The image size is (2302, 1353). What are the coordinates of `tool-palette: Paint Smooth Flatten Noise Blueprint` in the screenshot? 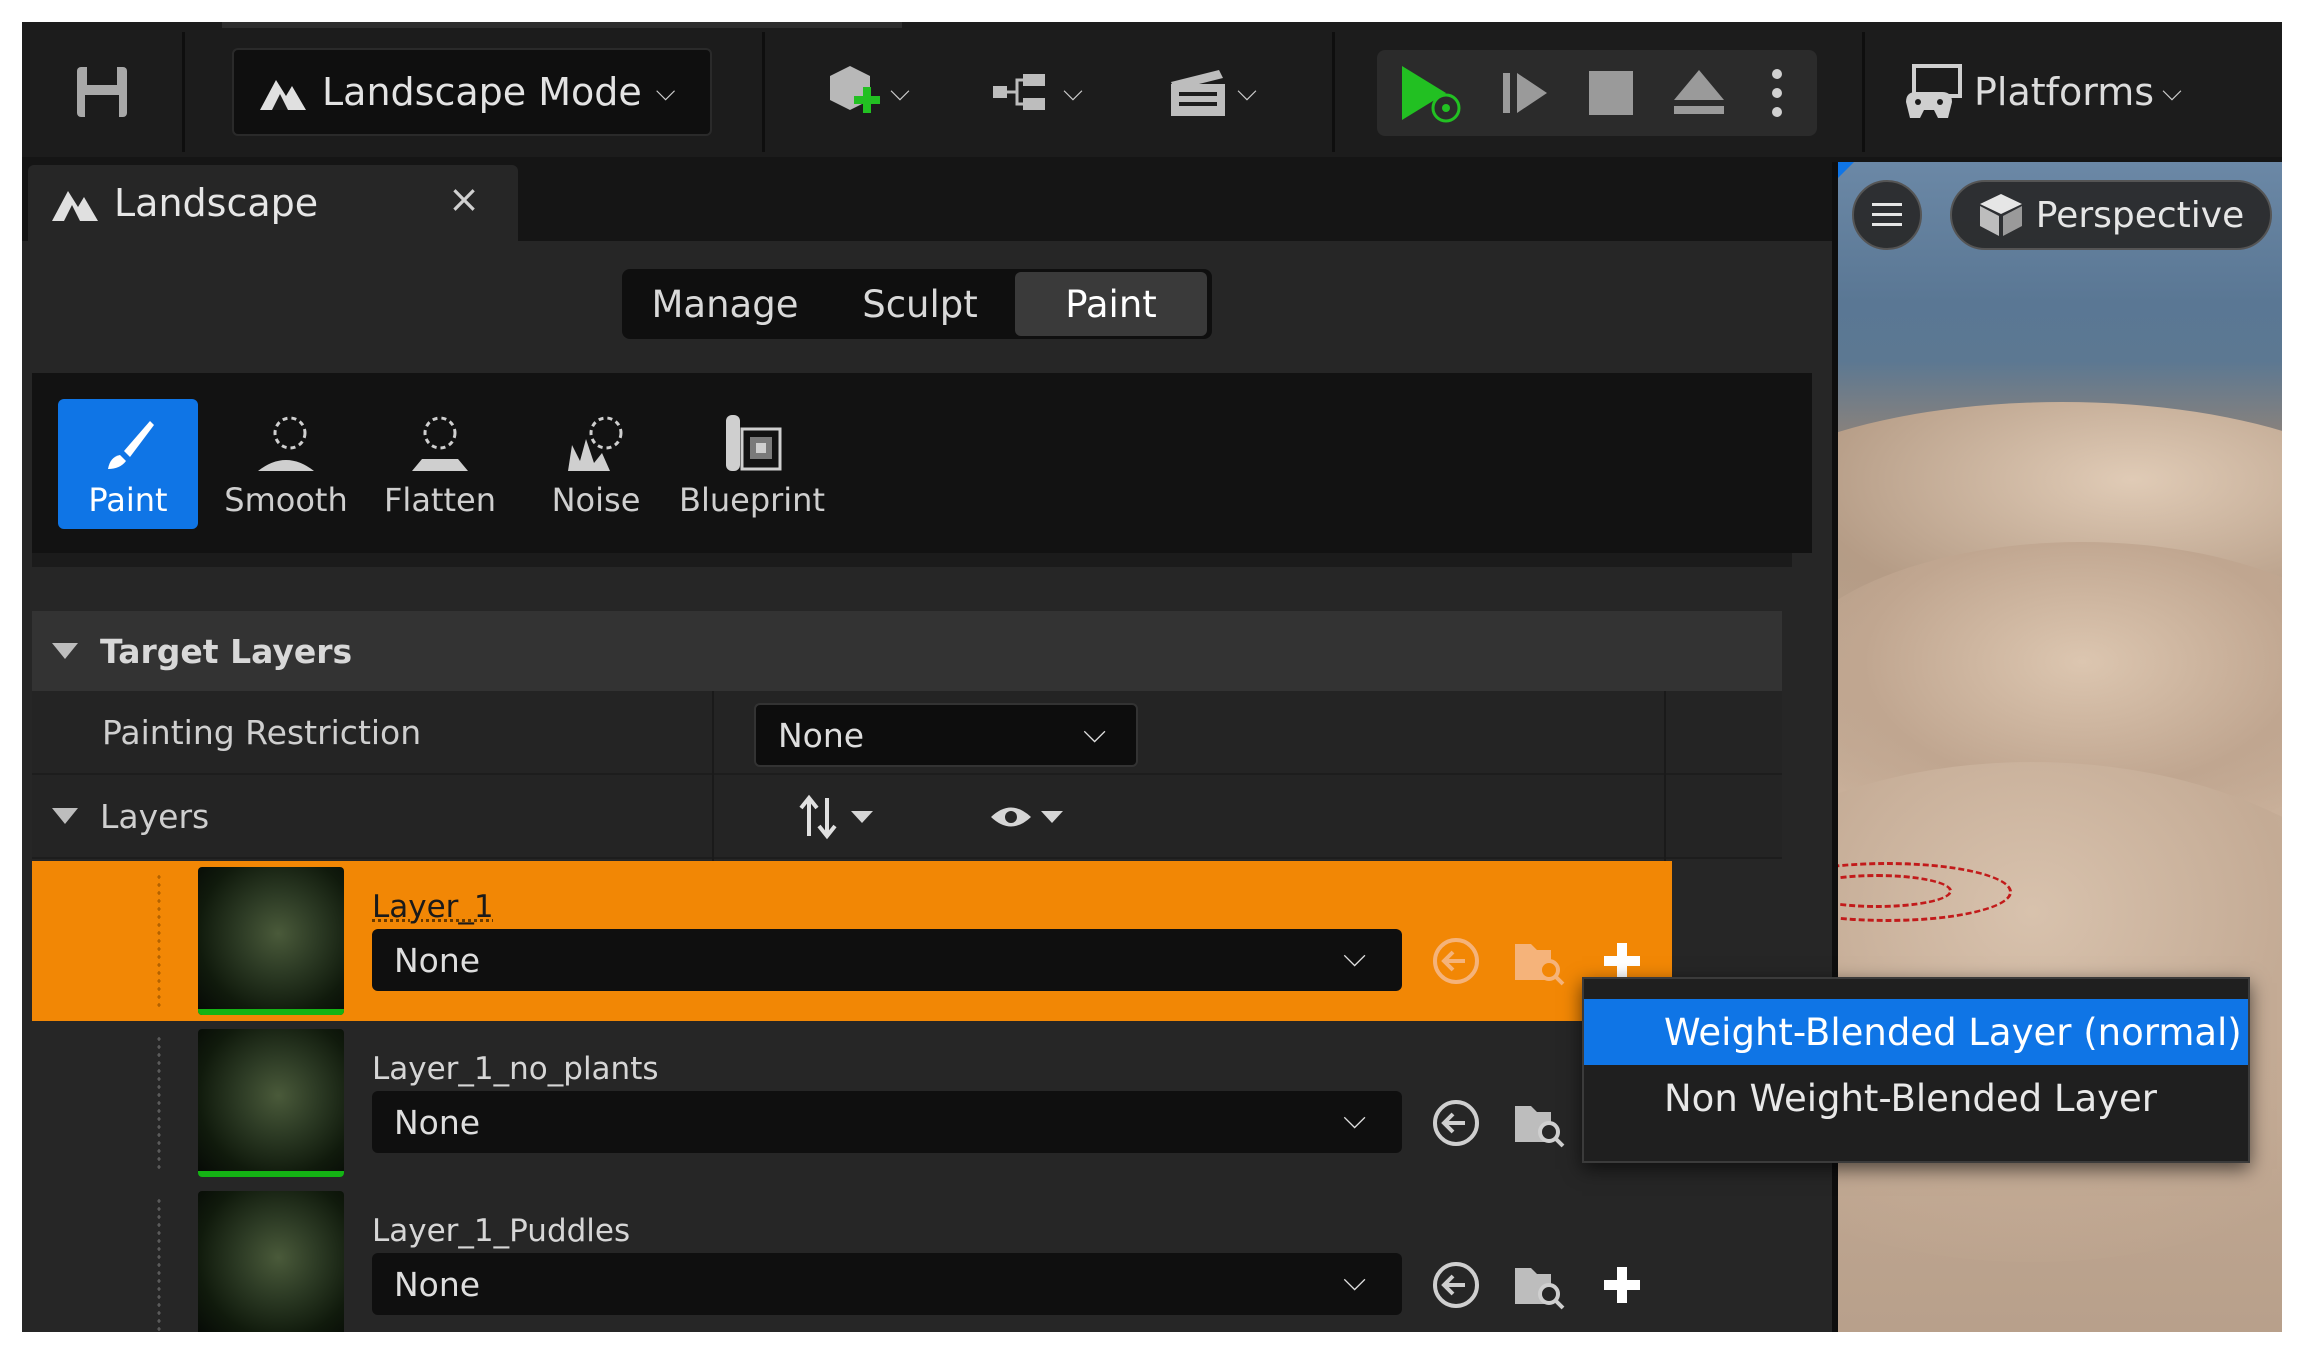 It's located at (922, 463).